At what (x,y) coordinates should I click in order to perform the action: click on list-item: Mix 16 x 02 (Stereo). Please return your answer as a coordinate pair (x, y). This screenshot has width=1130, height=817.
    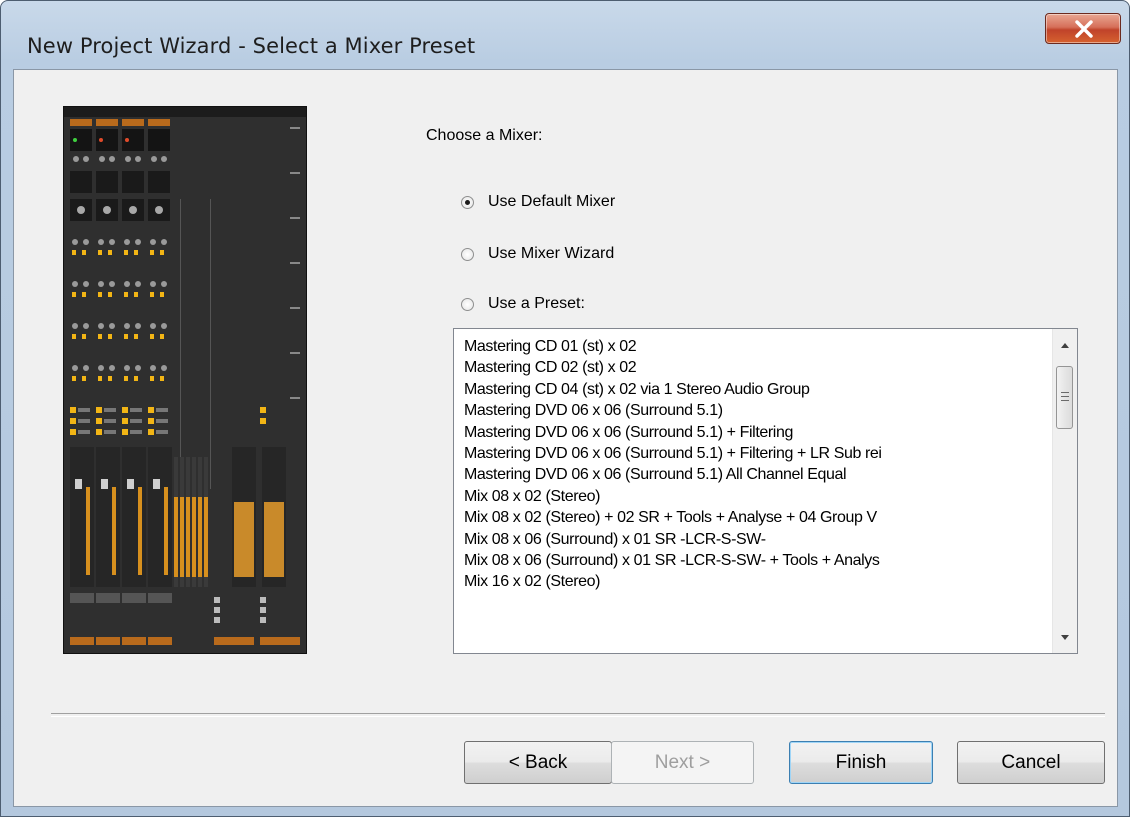
    Looking at the image, I should click on (753, 581).